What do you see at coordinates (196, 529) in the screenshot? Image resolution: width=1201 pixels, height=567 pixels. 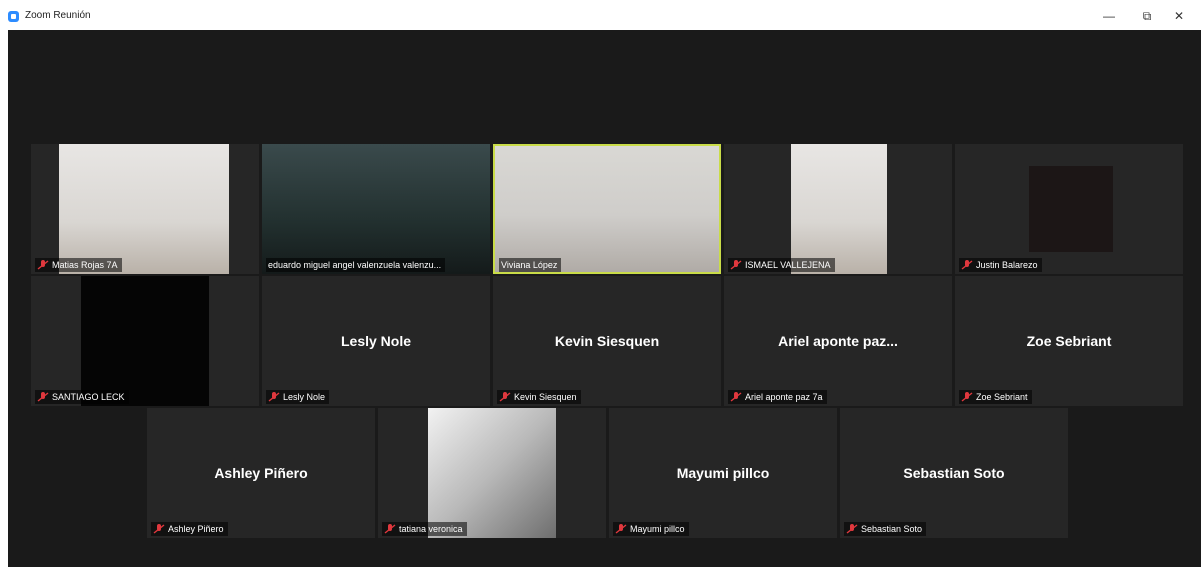 I see `participant-name: Ashley Piñero` at bounding box center [196, 529].